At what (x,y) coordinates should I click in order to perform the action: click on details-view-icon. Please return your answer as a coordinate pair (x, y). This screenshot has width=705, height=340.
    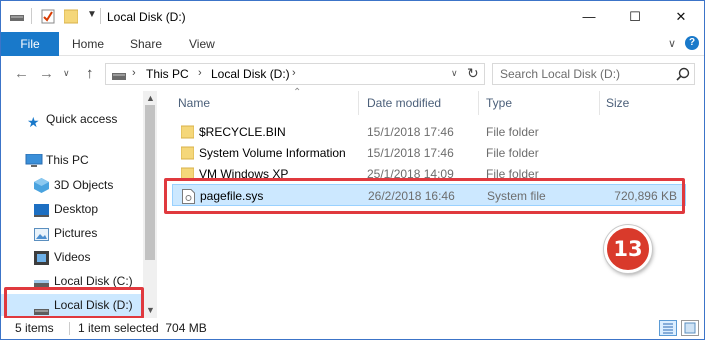
    Looking at the image, I should click on (668, 328).